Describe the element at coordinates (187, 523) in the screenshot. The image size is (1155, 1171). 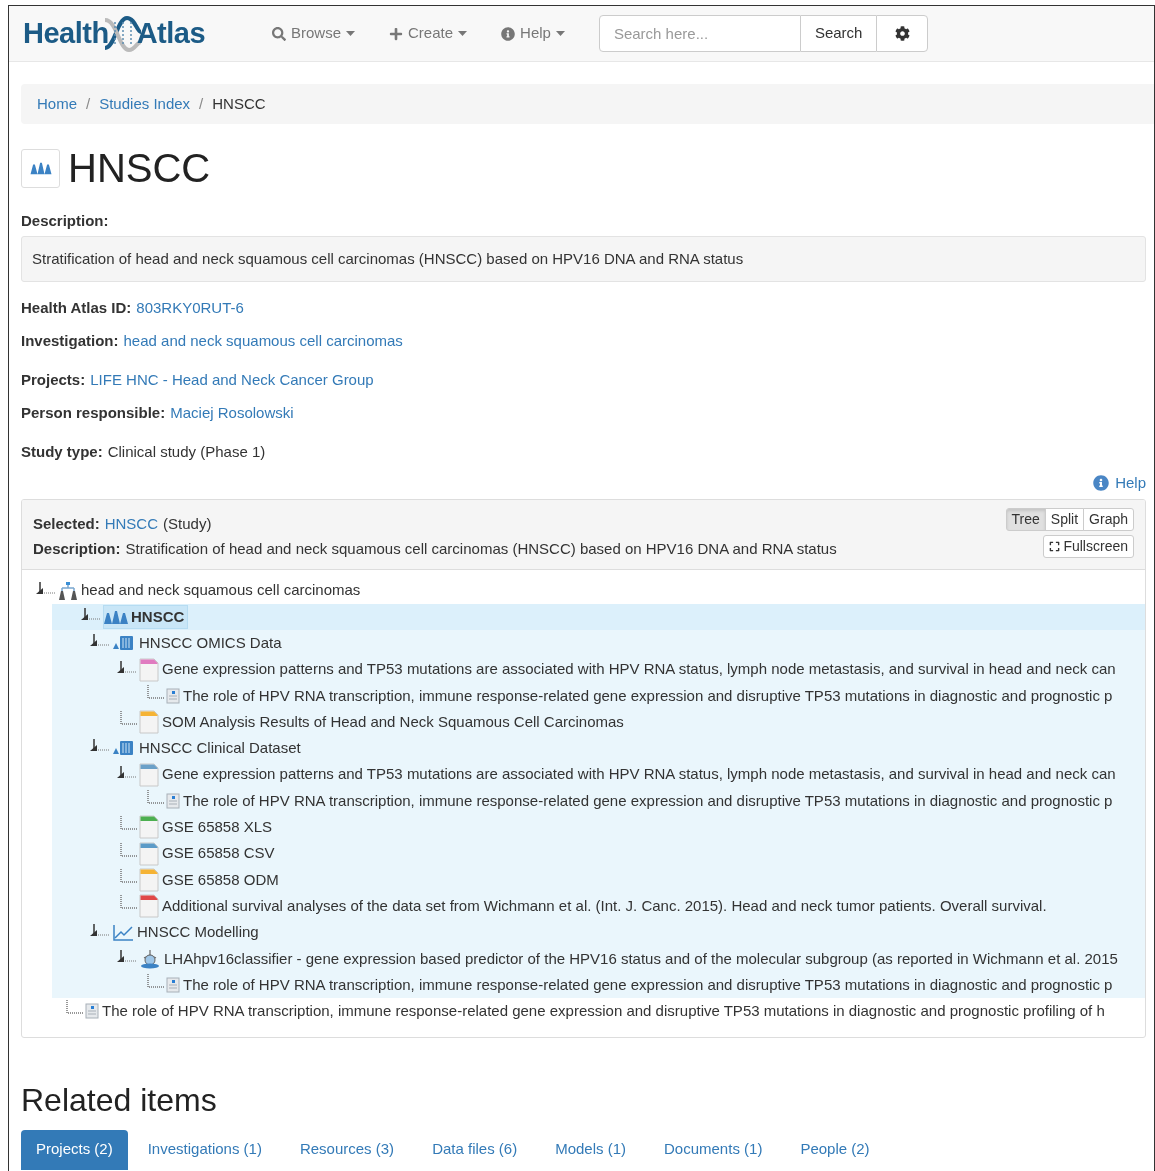
I see `selected-type: (Study)` at that location.